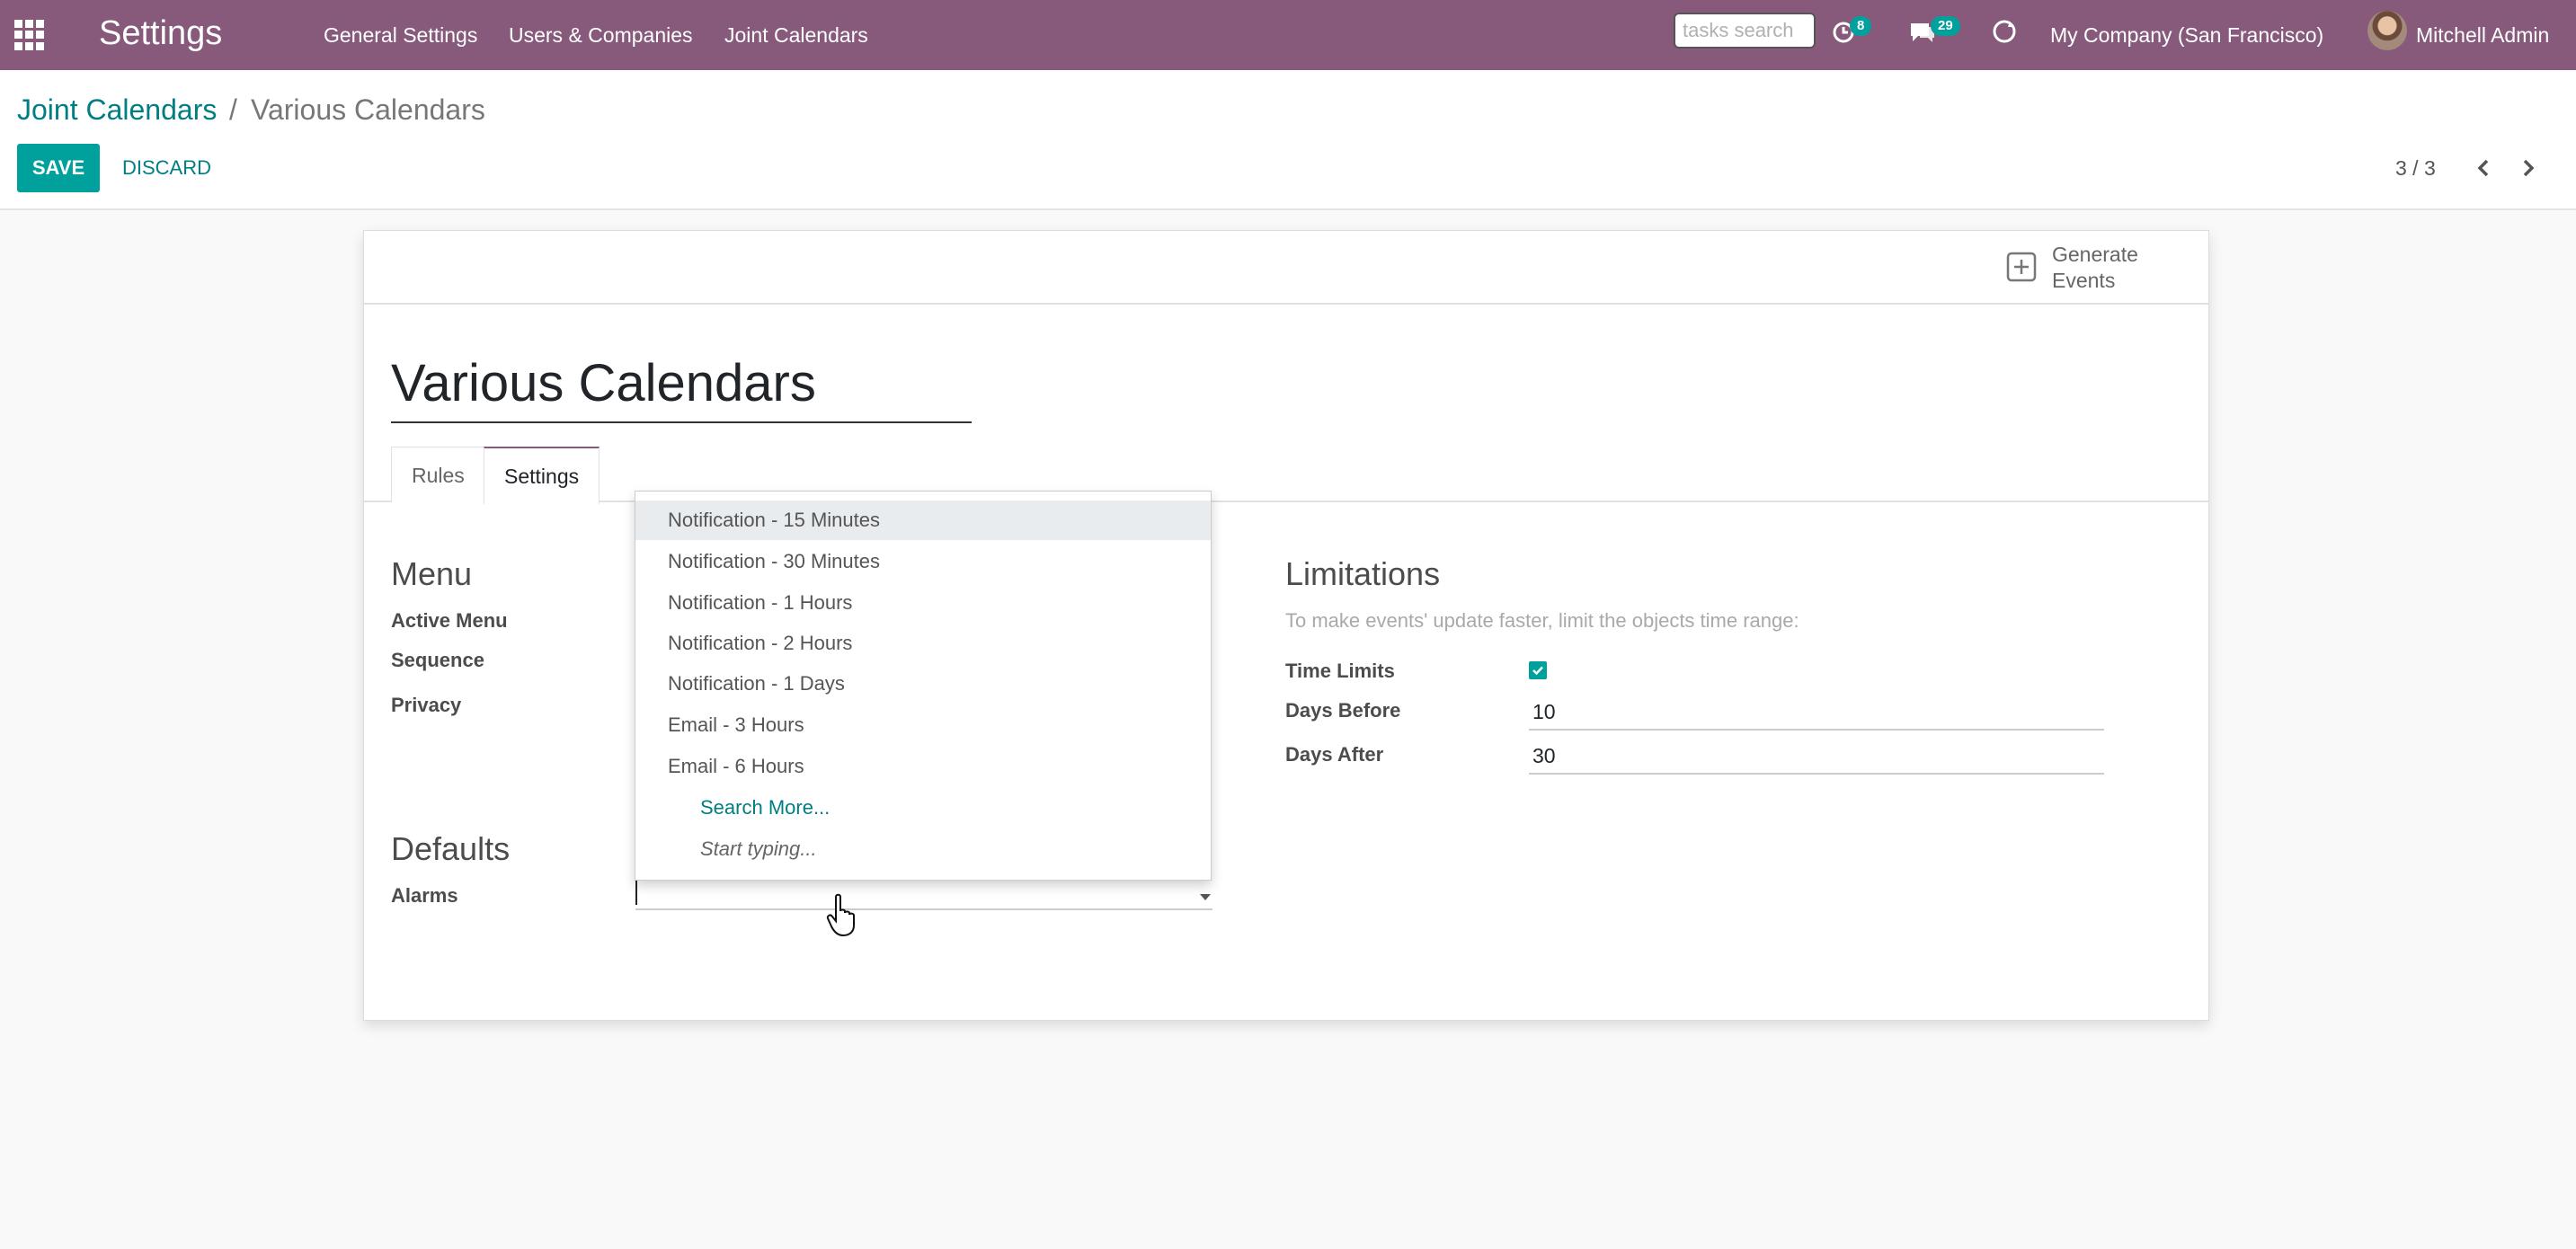 The image size is (2576, 1249). What do you see at coordinates (166, 168) in the screenshot?
I see `discard-button: DISCARD` at bounding box center [166, 168].